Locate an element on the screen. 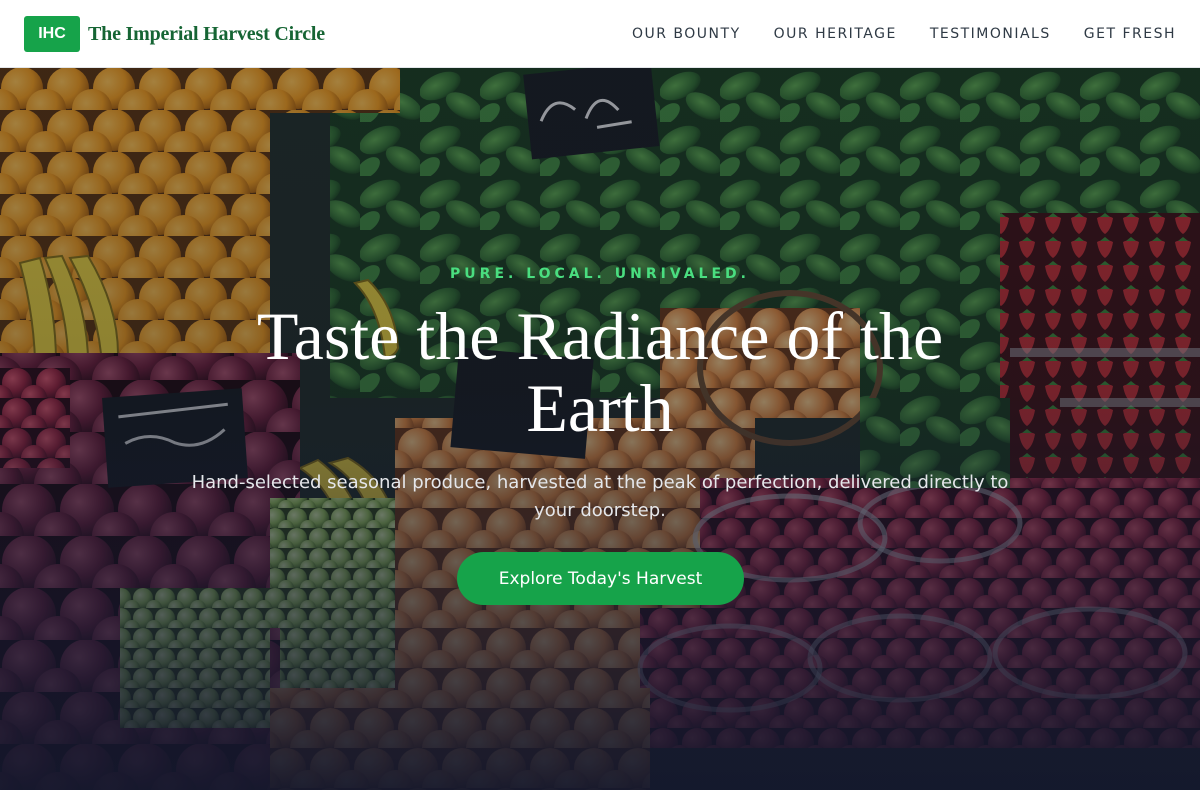  nav-link-get-fresh: GET FRESH is located at coordinates (1130, 34).